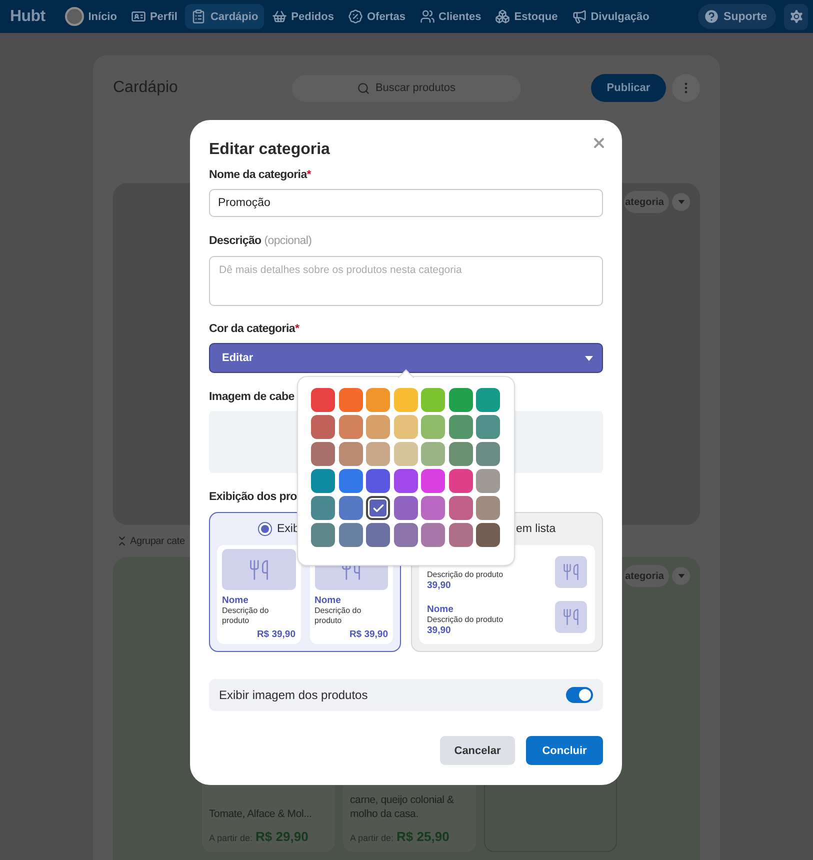 This screenshot has height=860, width=813. I want to click on nav-item: Pedidos, so click(303, 16).